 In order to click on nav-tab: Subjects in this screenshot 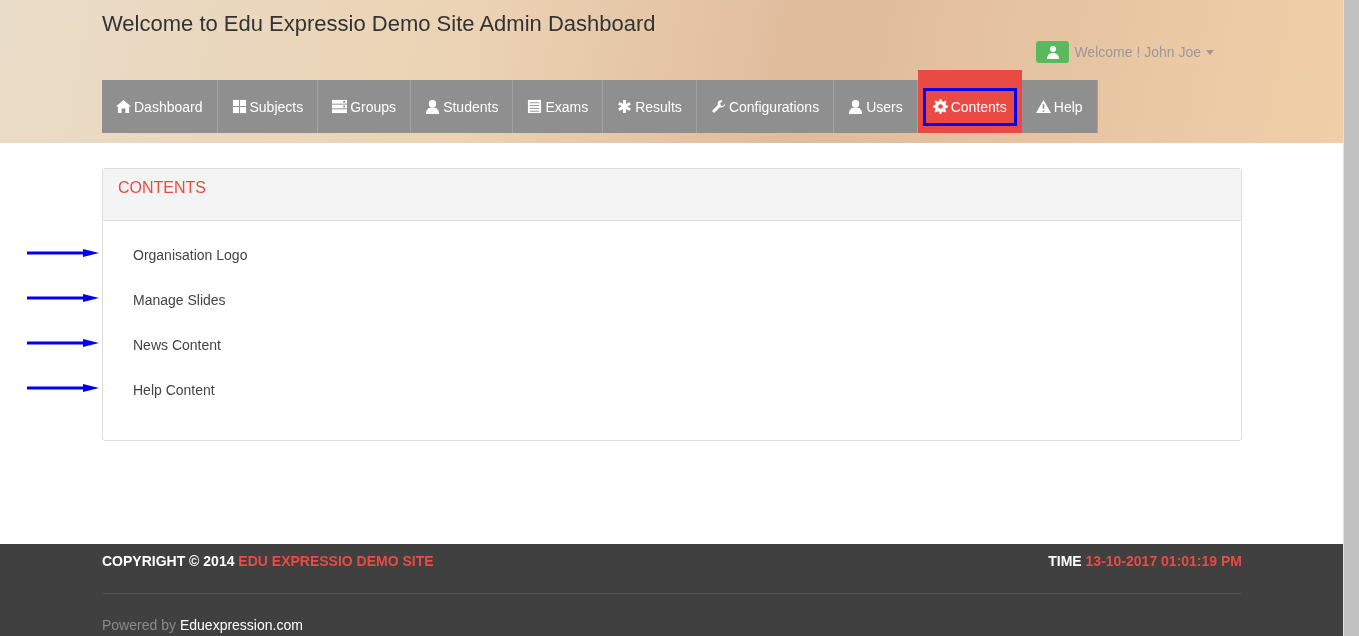, I will do `click(268, 106)`.